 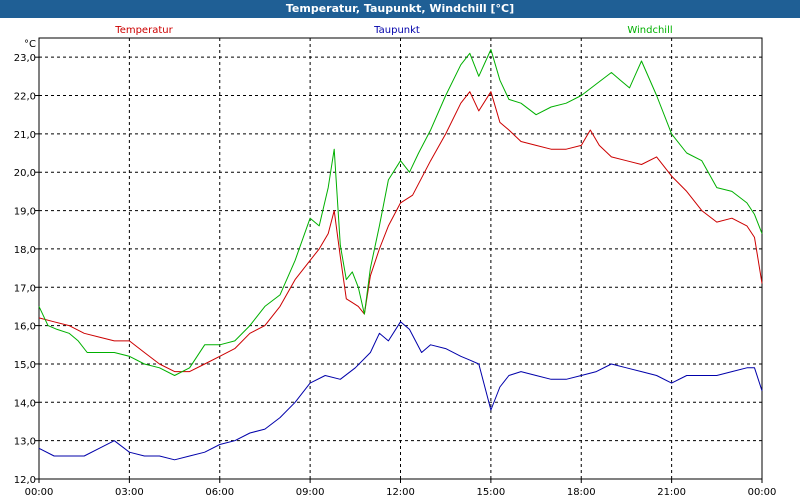 I want to click on legend-taupunkt: Taupunkt, so click(x=396, y=30).